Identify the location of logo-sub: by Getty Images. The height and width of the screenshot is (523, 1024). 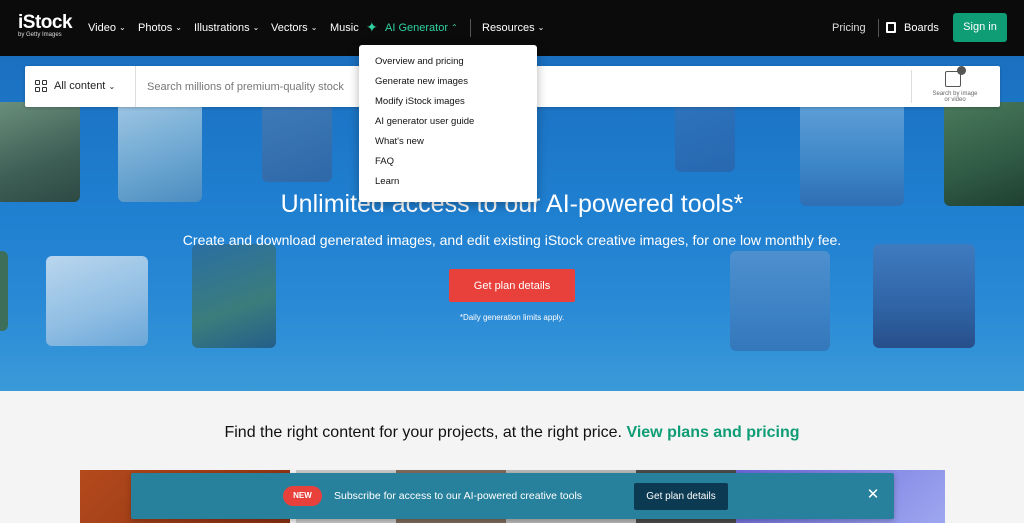
(40, 35).